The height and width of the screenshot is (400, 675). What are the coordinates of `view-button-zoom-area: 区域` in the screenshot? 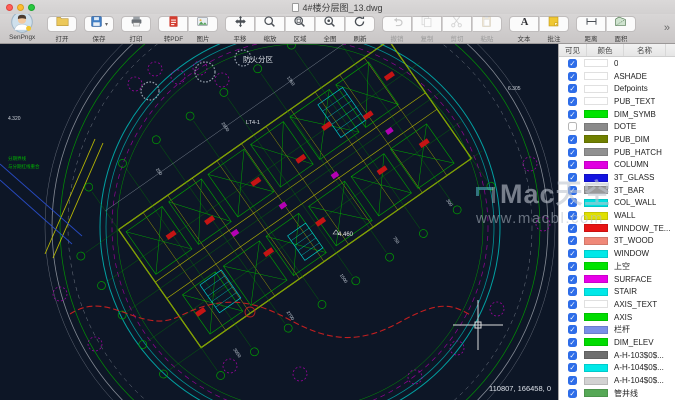 It's located at (299, 30).